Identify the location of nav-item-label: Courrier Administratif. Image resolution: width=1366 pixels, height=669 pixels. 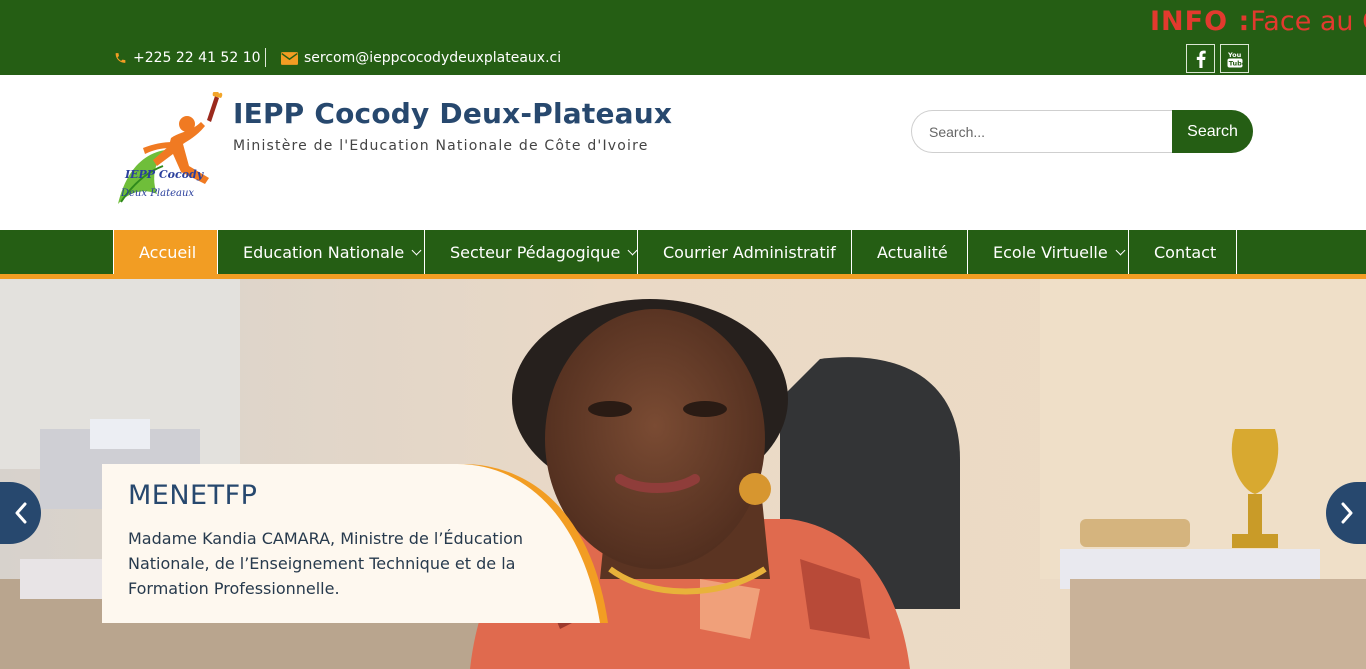
(749, 252).